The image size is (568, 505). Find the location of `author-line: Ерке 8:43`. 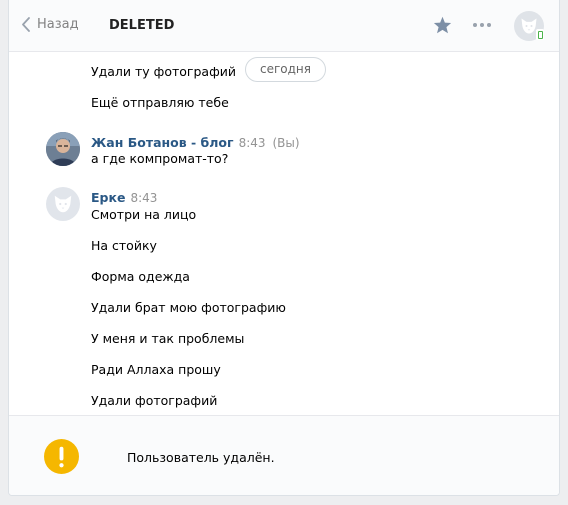

author-line: Ерке 8:43 is located at coordinates (124, 197).